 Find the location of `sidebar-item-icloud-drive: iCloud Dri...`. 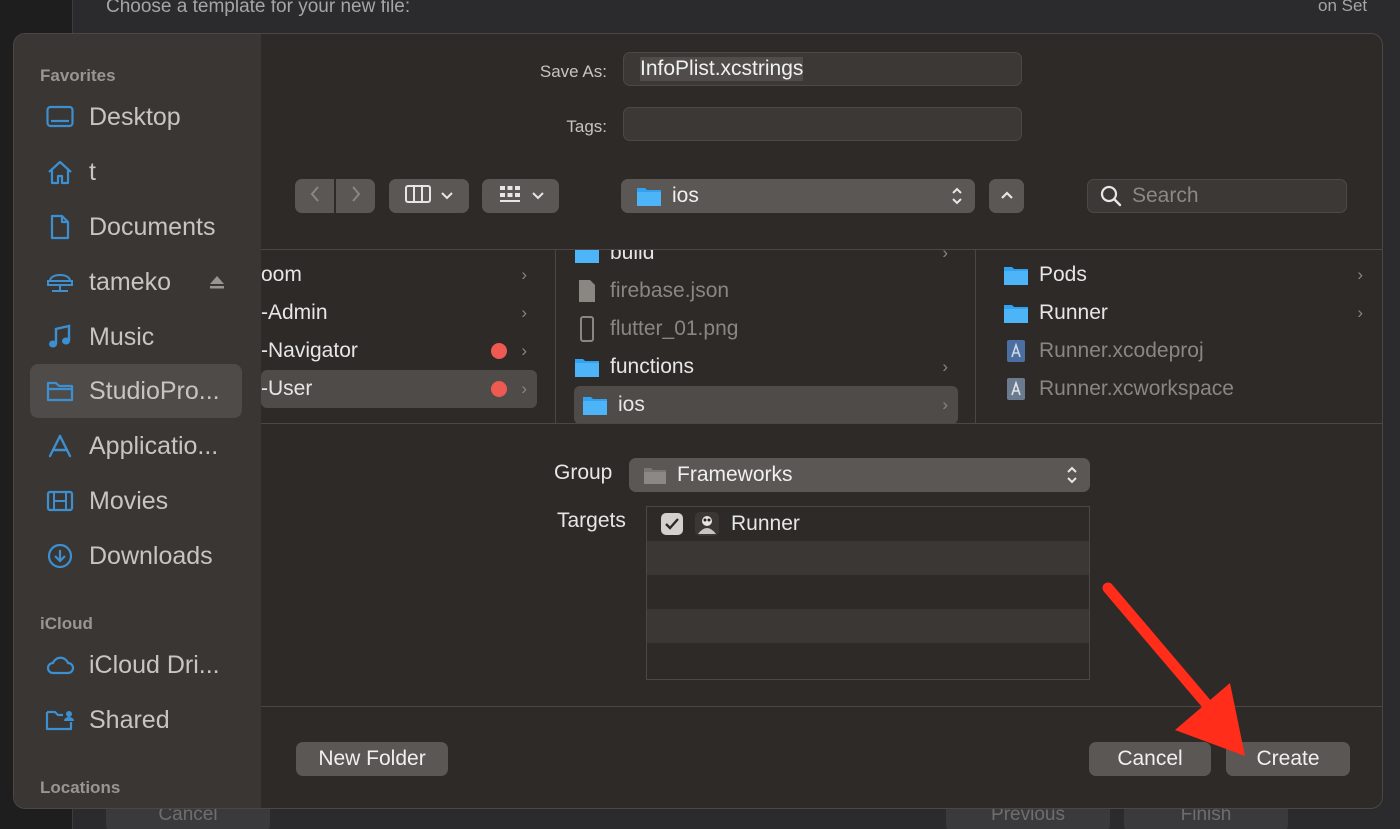

sidebar-item-icloud-drive: iCloud Dri... is located at coordinates (136, 665).